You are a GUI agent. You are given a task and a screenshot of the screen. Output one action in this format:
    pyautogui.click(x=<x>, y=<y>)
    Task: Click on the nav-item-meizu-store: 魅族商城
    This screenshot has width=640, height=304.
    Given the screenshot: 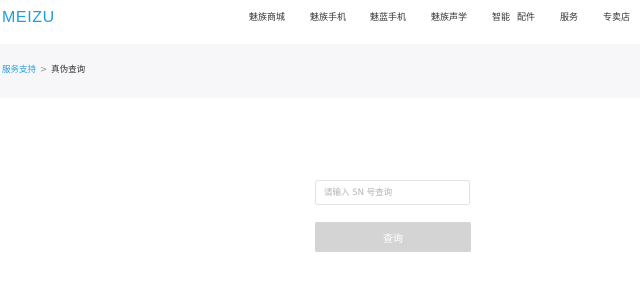 What is the action you would take?
    pyautogui.click(x=267, y=18)
    